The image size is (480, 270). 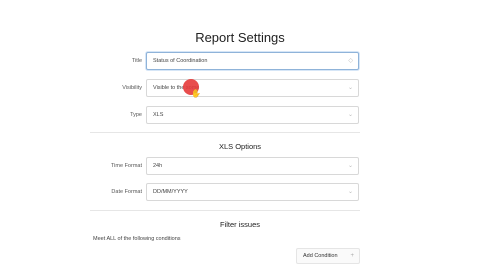 What do you see at coordinates (158, 115) in the screenshot?
I see `type-select-value: XLS` at bounding box center [158, 115].